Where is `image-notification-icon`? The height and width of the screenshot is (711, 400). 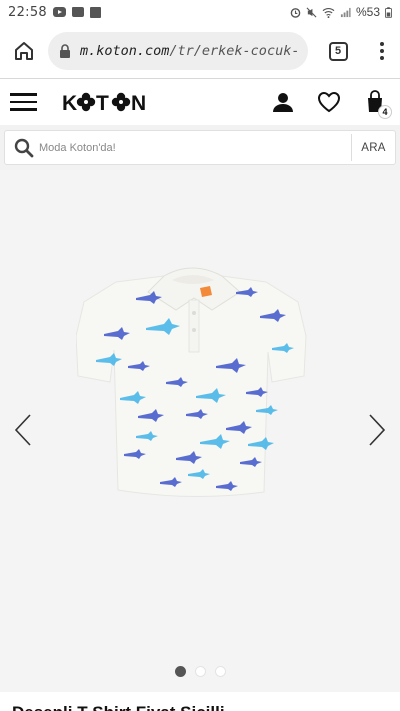 image-notification-icon is located at coordinates (95, 12).